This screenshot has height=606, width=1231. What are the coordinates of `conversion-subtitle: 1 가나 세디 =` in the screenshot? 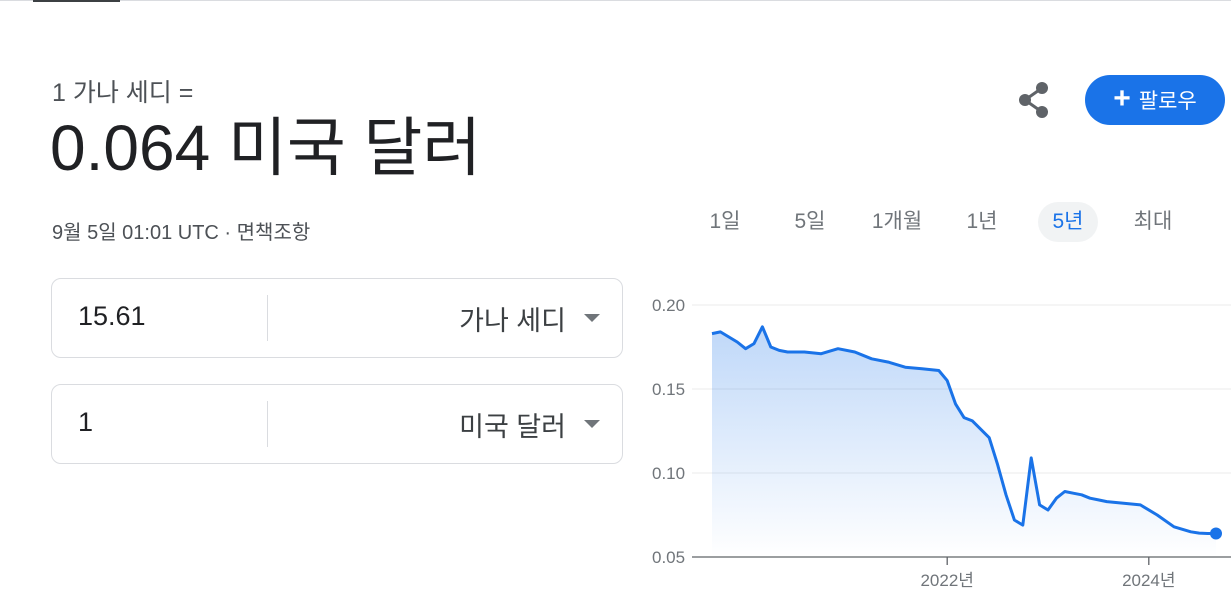 It's located at (123, 93).